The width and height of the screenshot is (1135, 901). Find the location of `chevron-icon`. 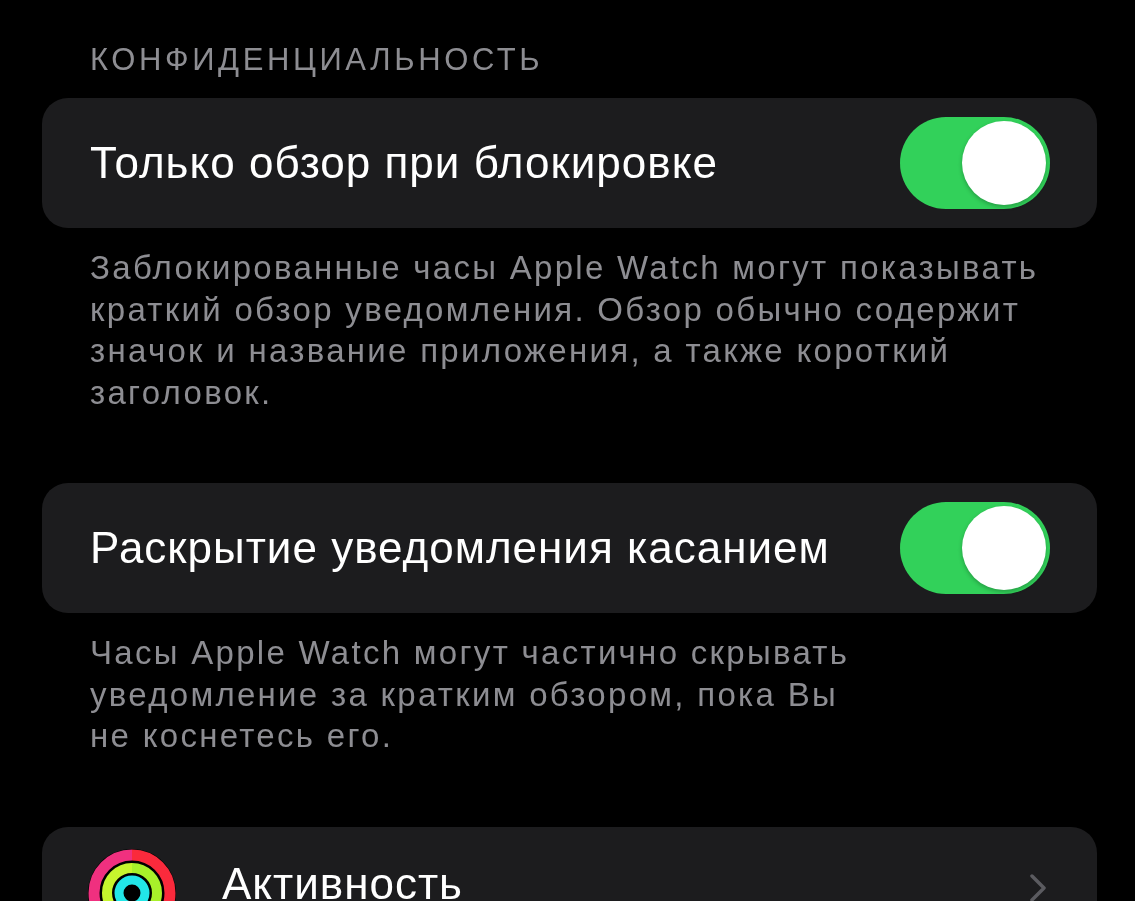

chevron-icon is located at coordinates (1038, 886).